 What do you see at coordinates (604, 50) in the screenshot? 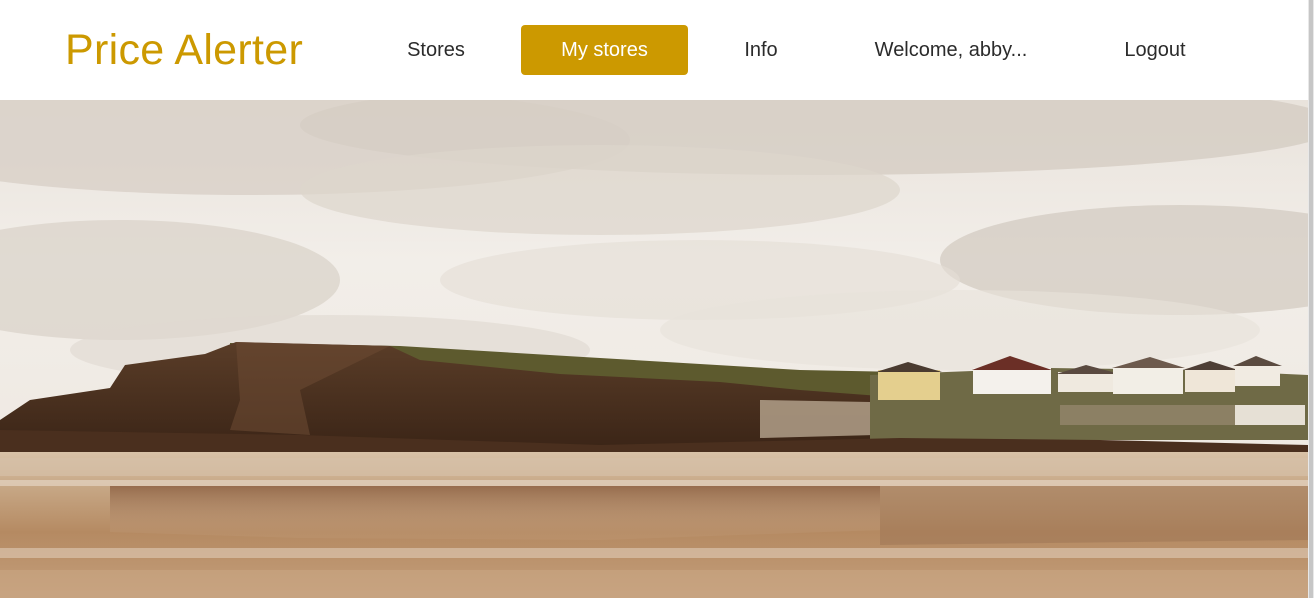
I see `nav-item-my-stores: My stores` at bounding box center [604, 50].